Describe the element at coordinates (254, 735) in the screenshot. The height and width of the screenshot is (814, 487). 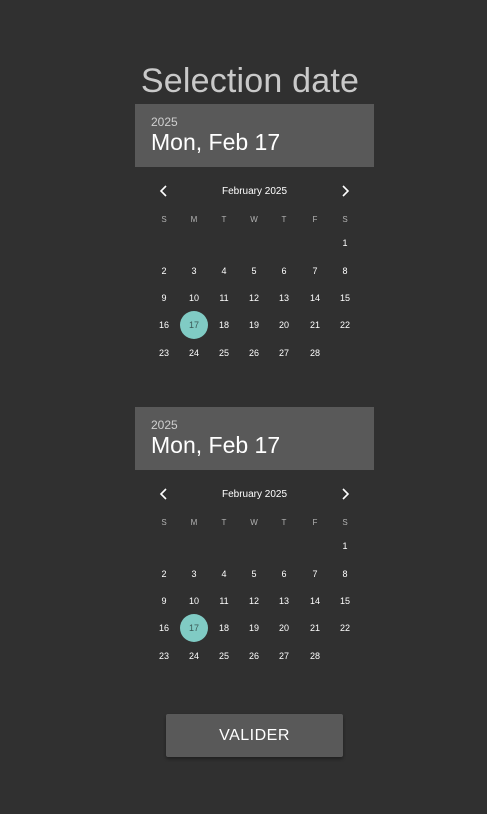
I see `validate-button: VALIDER` at that location.